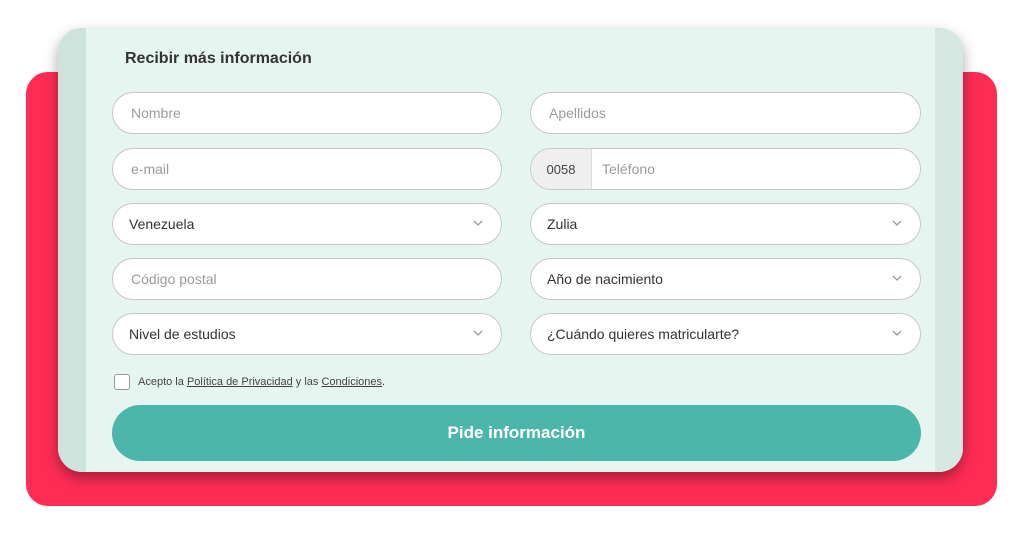 Image resolution: width=1024 pixels, height=536 pixels. I want to click on country-value: Venezuela, so click(162, 224).